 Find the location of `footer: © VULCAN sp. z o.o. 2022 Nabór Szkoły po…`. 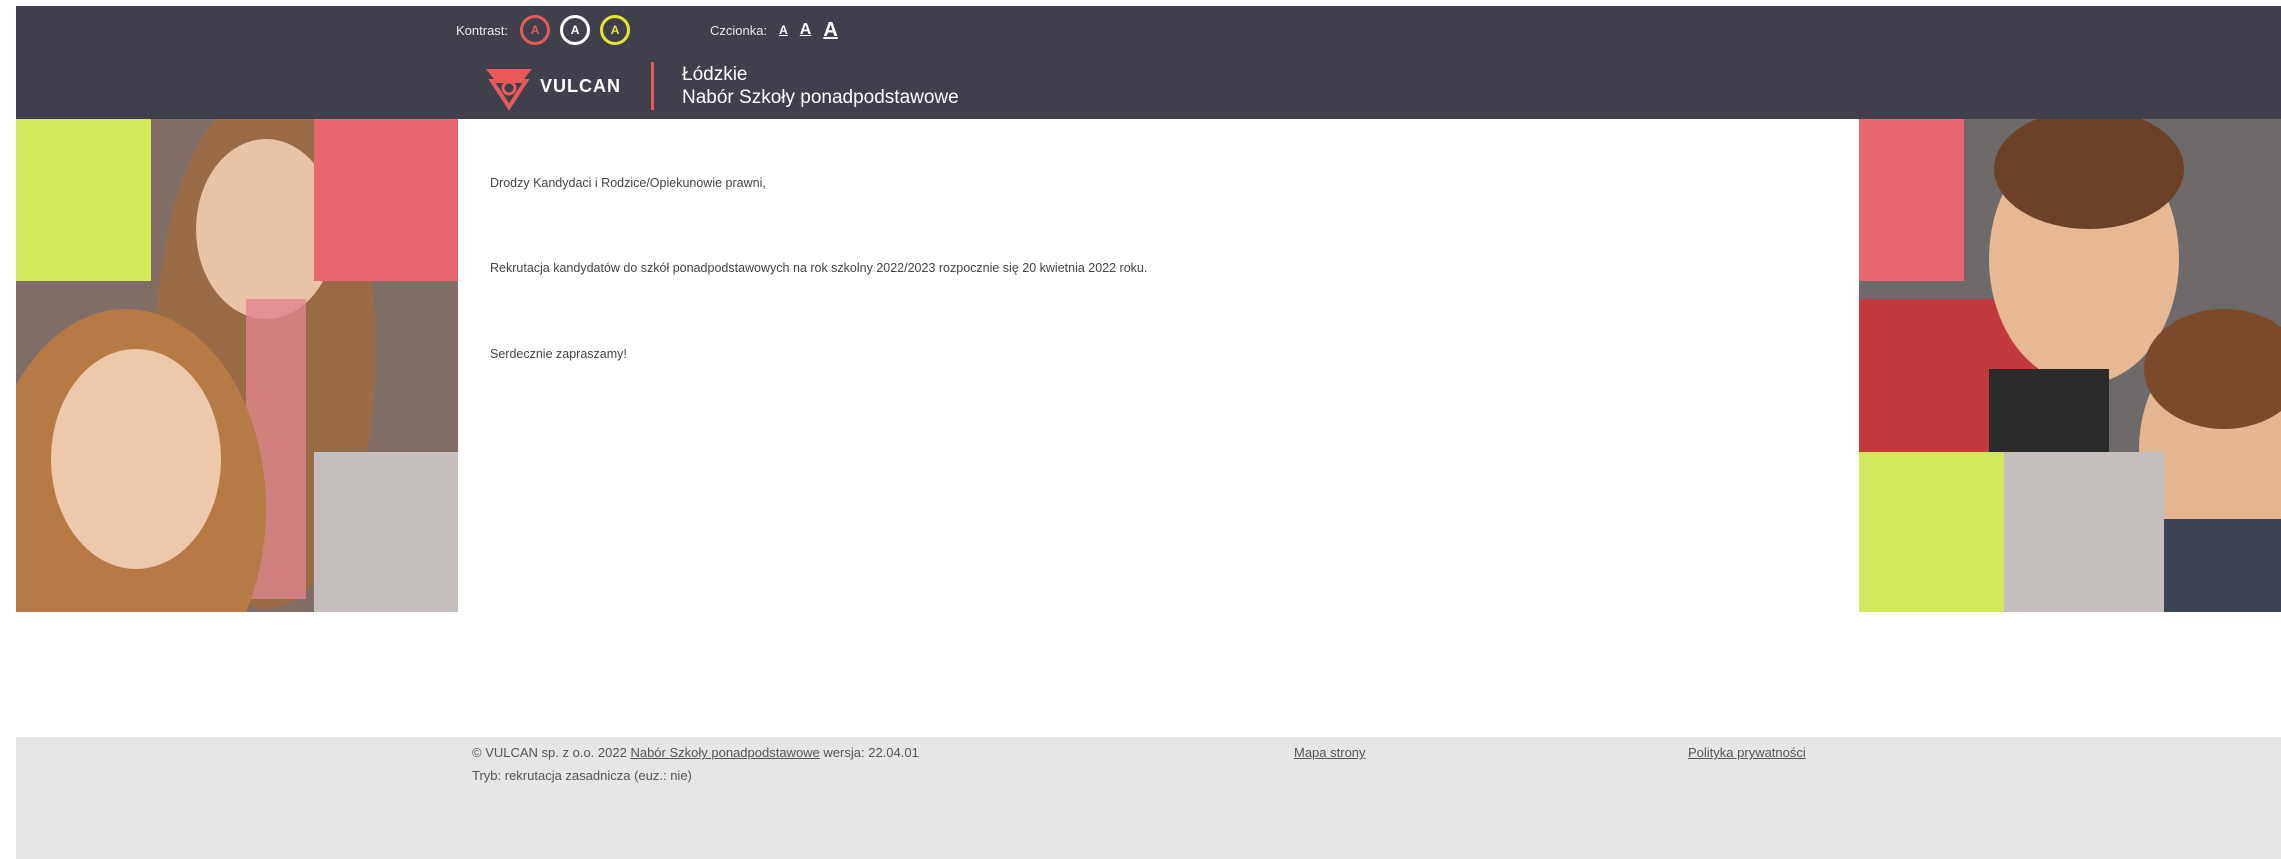

footer: © VULCAN sp. z o.o. 2022 Nabór Szkoły po… is located at coordinates (1148, 798).